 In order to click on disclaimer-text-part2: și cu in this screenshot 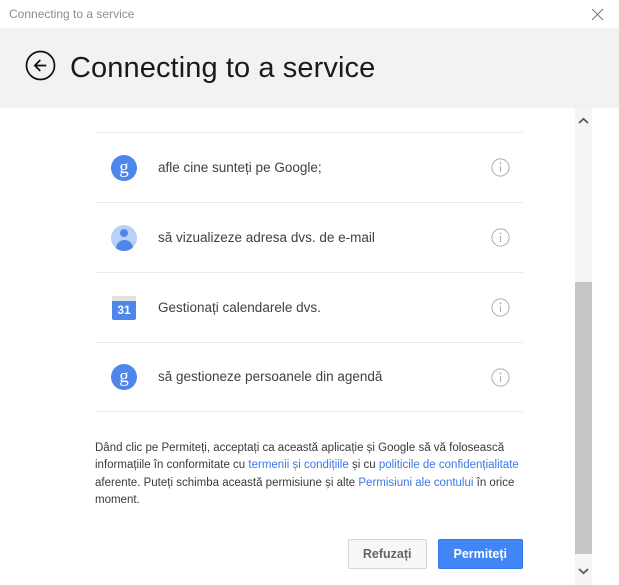, I will do `click(363, 465)`.